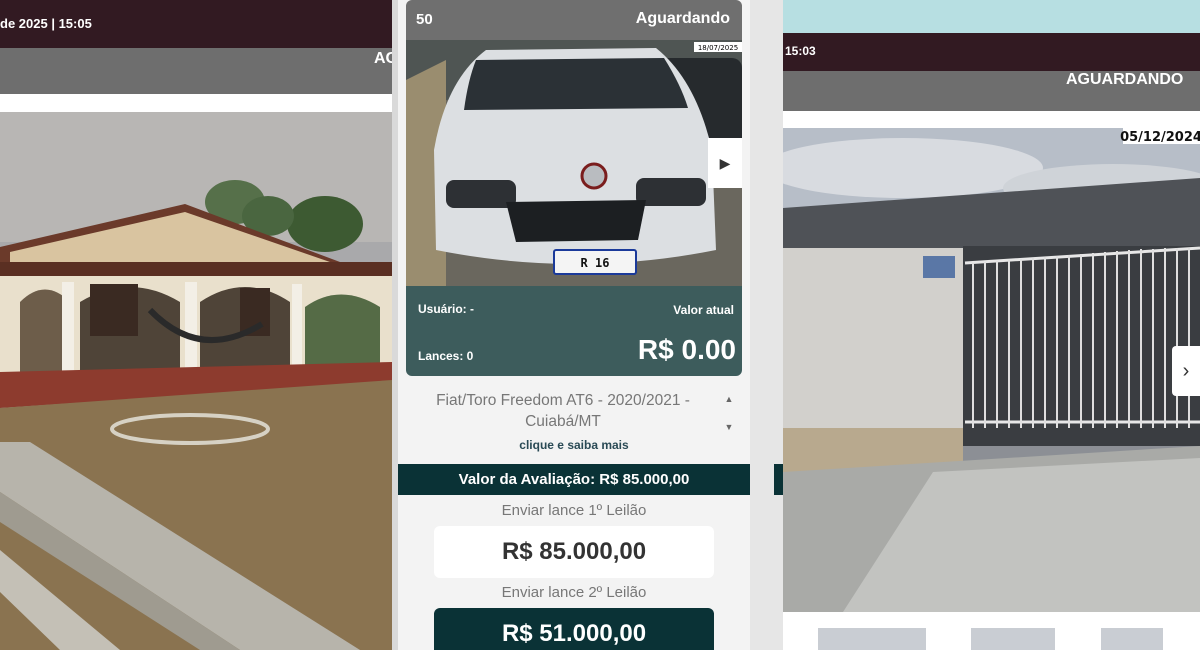 Image resolution: width=1200 pixels, height=650 pixels. I want to click on listing-status-bar: AG, so click(196, 71).